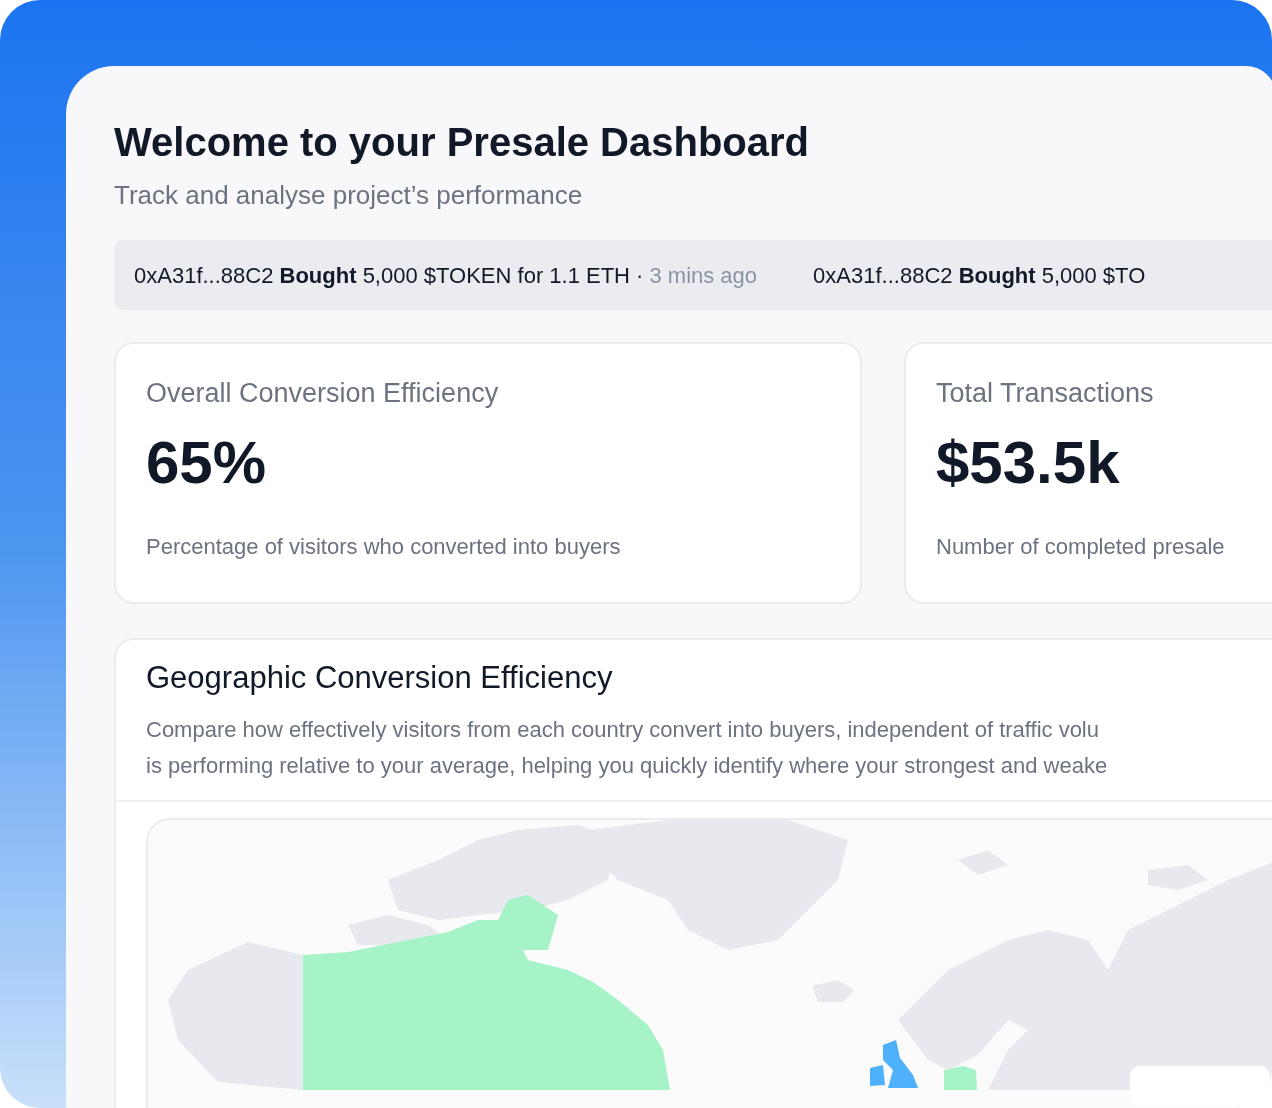  Describe the element at coordinates (384, 547) in the screenshot. I see `stat-description: Percentage of visitors who converted into buyers` at that location.